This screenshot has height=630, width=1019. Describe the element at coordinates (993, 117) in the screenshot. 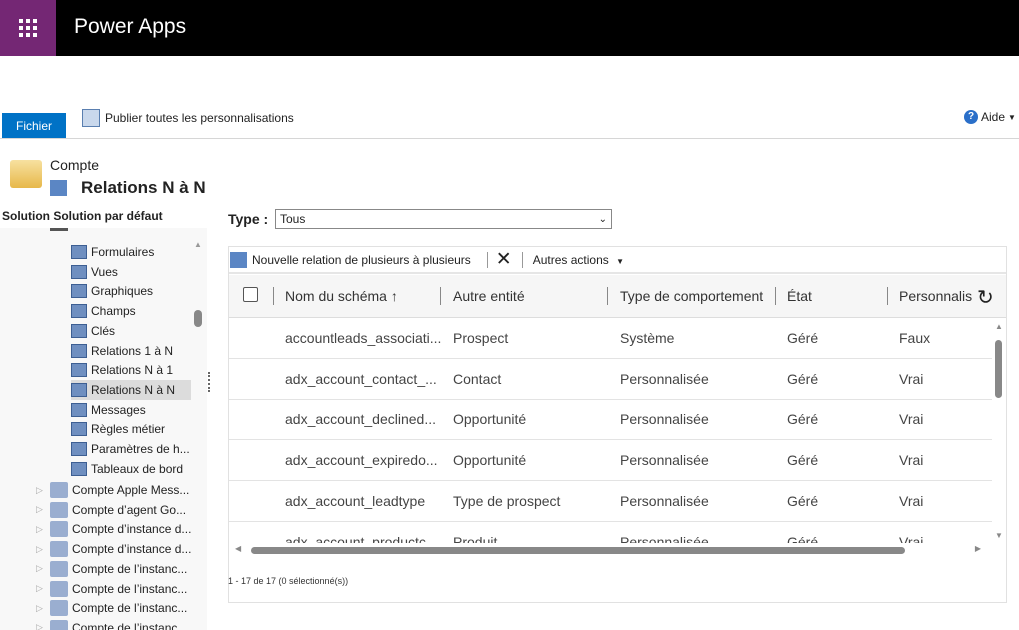

I see `help-label: Aide` at that location.